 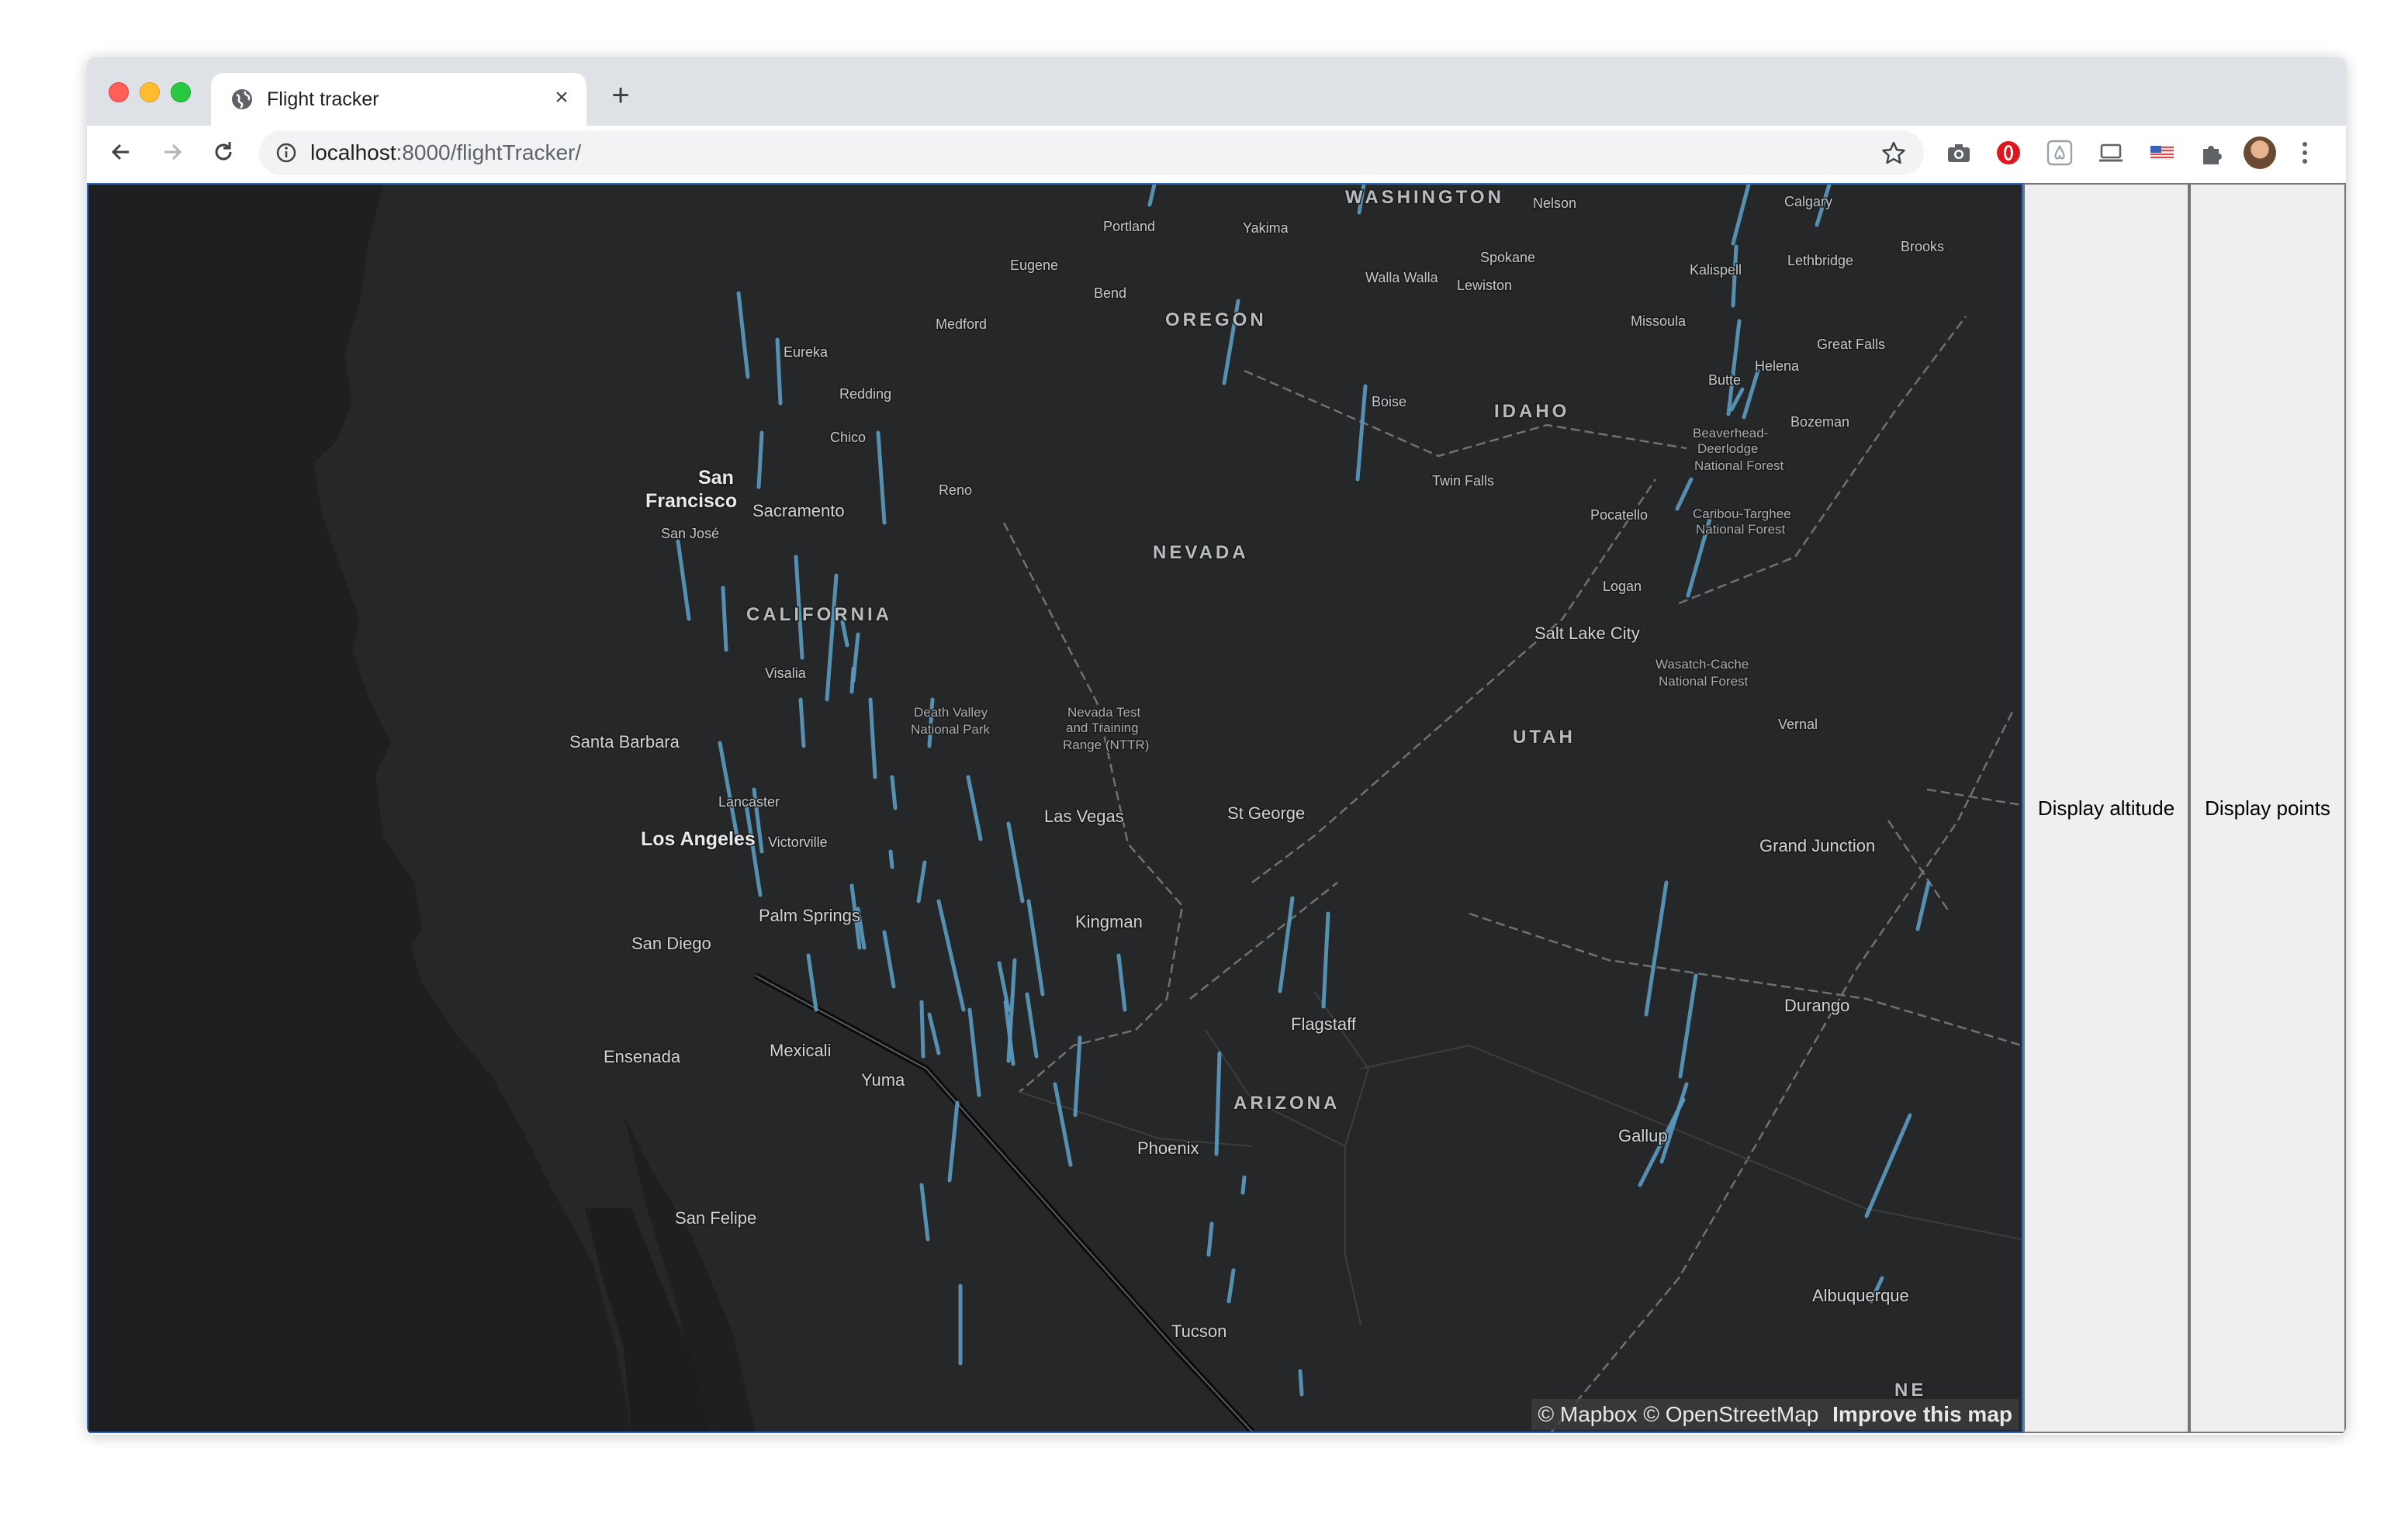 I want to click on close-window-icon, so click(x=119, y=92).